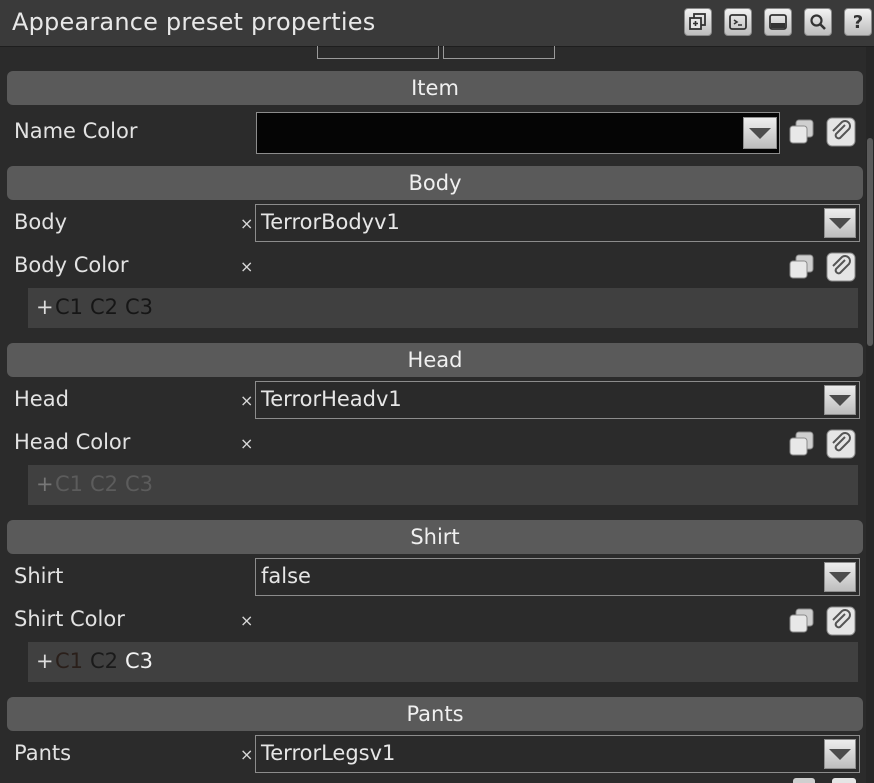  What do you see at coordinates (246, 620) in the screenshot?
I see `shirt-color-clear-button: ×` at bounding box center [246, 620].